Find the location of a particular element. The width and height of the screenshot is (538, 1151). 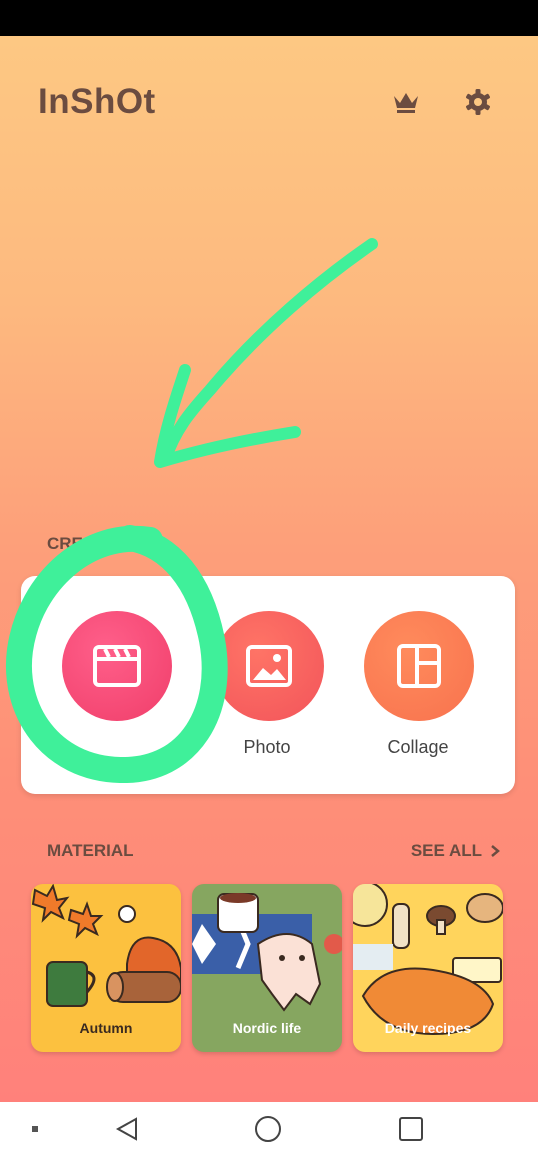

image-icon is located at coordinates (269, 666).